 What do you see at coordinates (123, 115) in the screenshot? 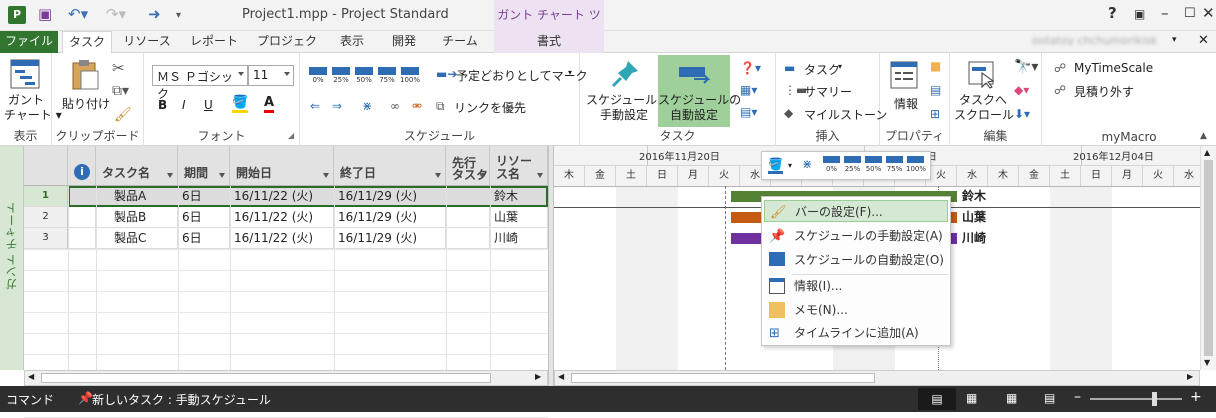
I see `format-painter-icon: 🖌` at bounding box center [123, 115].